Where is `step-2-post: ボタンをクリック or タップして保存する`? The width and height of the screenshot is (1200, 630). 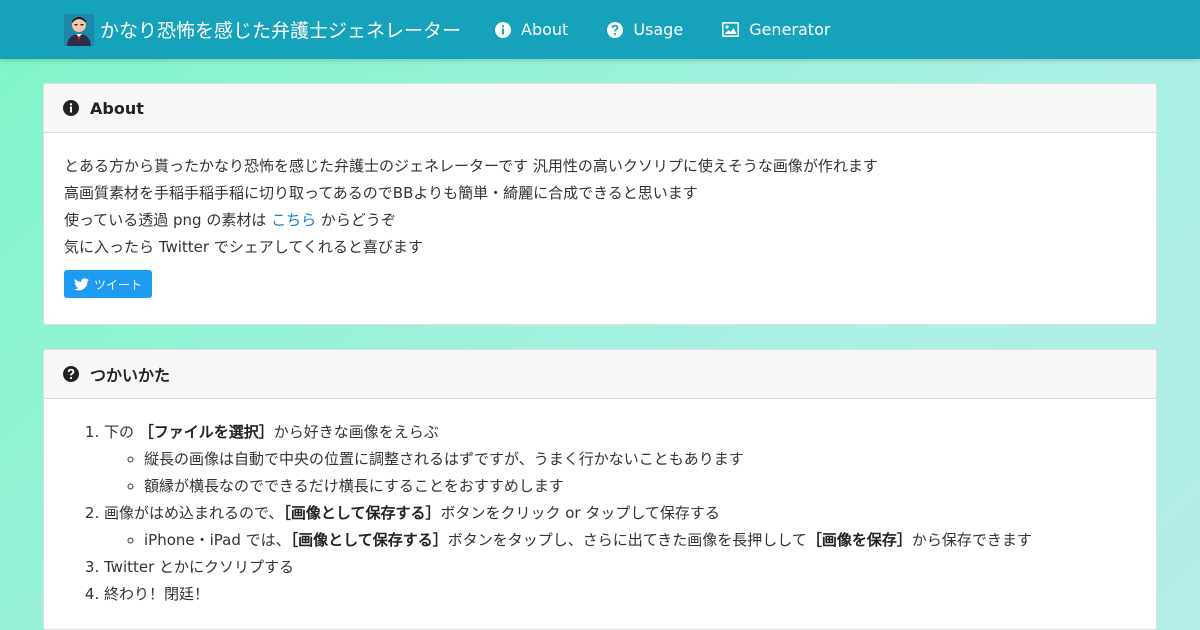 step-2-post: ボタンをクリック or タップして保存する is located at coordinates (580, 513).